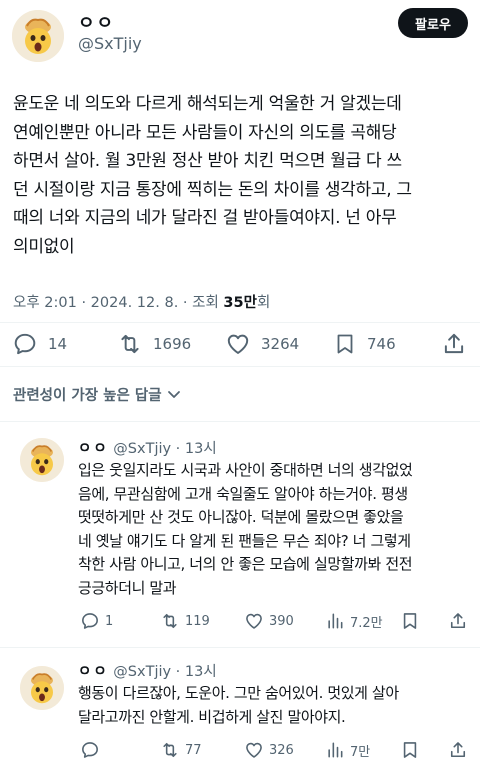 The height and width of the screenshot is (774, 480). I want to click on like-count: 326, so click(281, 750).